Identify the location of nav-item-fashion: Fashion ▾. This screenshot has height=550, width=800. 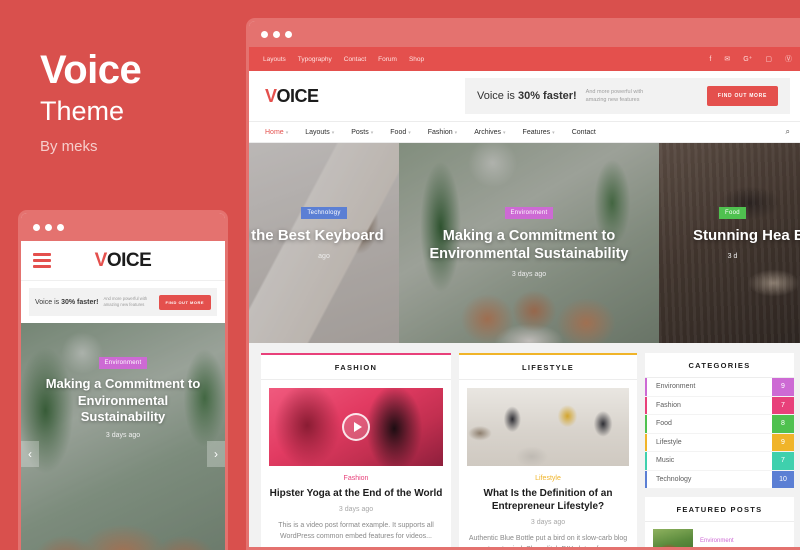
(442, 132).